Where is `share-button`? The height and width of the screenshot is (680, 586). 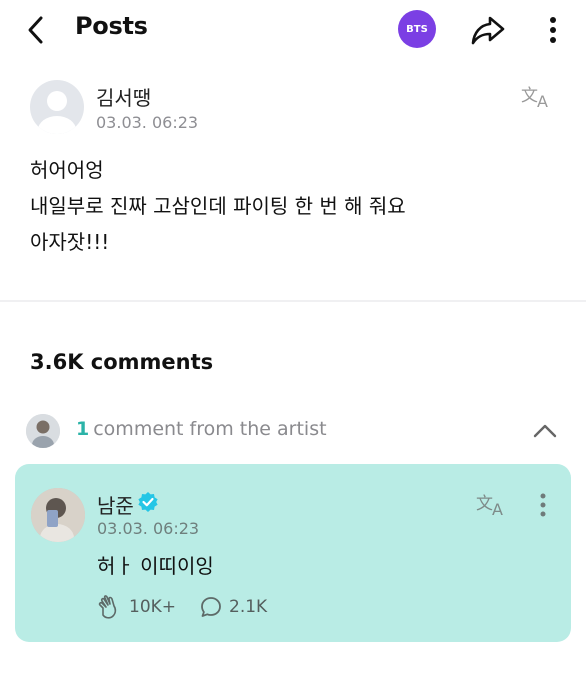 share-button is located at coordinates (488, 30).